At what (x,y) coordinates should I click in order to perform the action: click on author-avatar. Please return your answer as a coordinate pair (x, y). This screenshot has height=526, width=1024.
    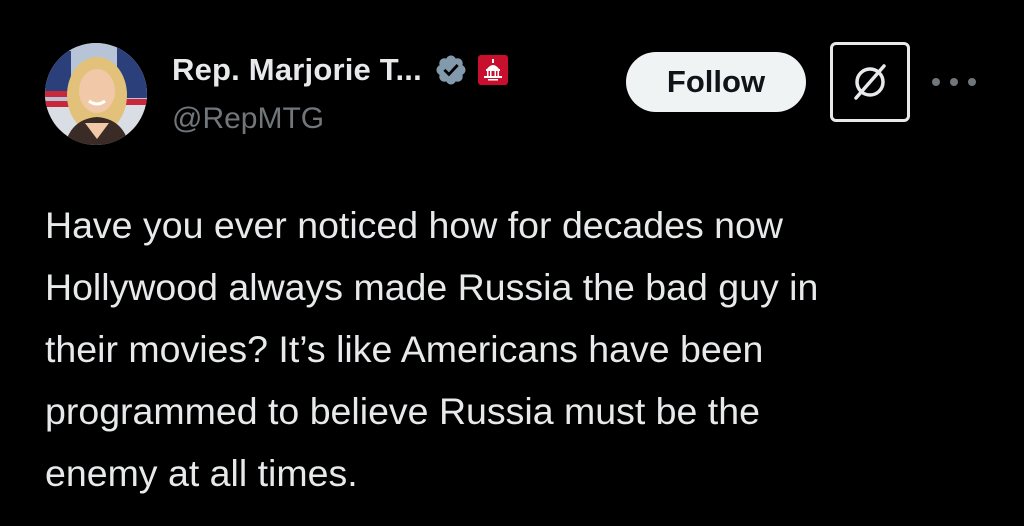
    Looking at the image, I should click on (96, 94).